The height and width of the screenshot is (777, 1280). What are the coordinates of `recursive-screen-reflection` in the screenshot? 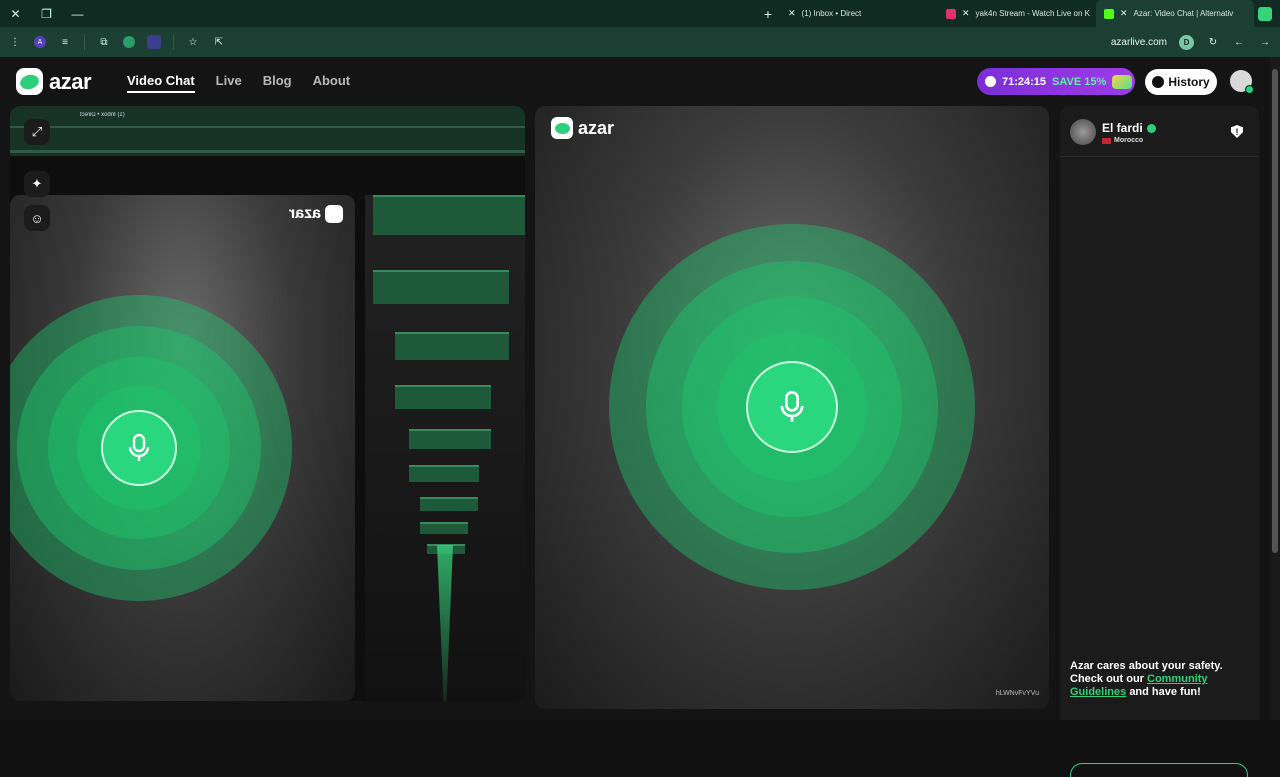 It's located at (445, 448).